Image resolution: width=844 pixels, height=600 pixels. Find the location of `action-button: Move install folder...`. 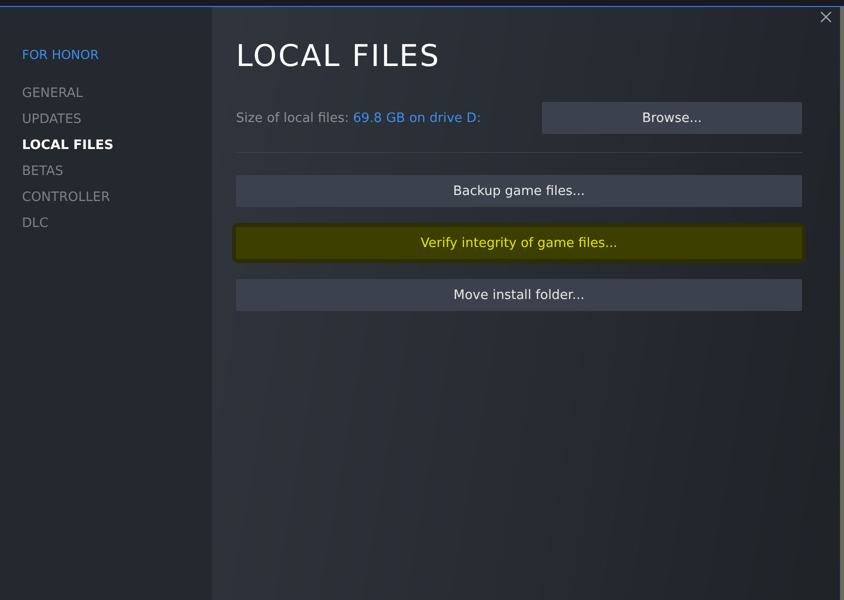

action-button: Move install folder... is located at coordinates (519, 295).